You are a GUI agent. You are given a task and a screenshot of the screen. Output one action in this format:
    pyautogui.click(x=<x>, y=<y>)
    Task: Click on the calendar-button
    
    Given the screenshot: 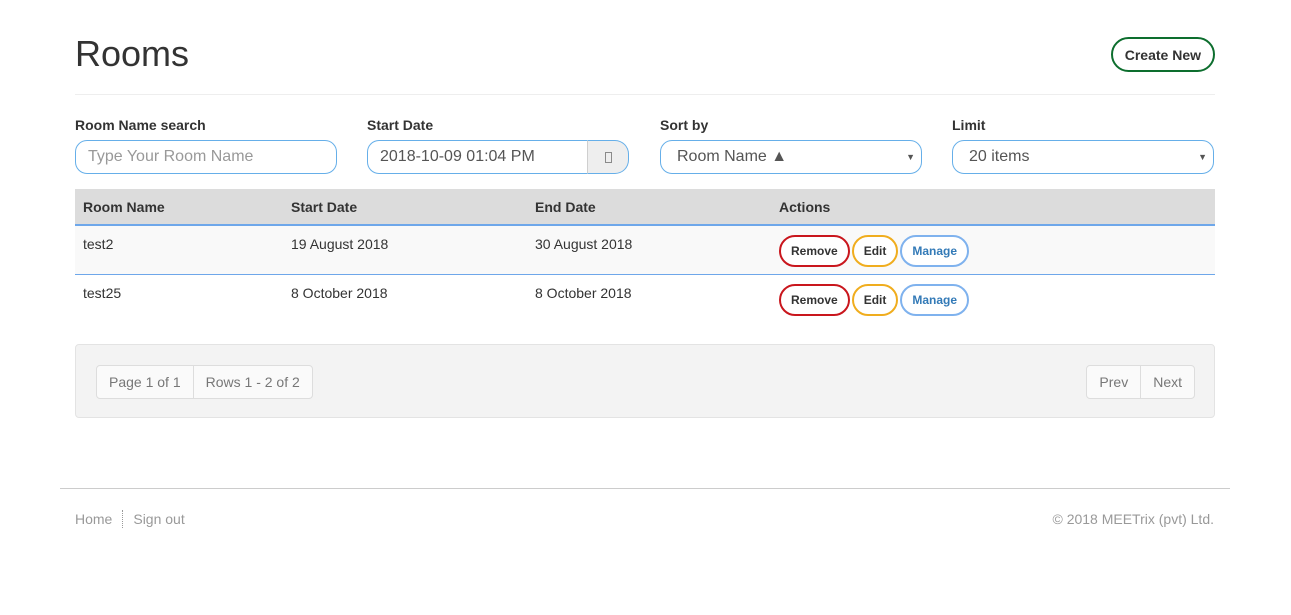 What is the action you would take?
    pyautogui.click(x=608, y=157)
    